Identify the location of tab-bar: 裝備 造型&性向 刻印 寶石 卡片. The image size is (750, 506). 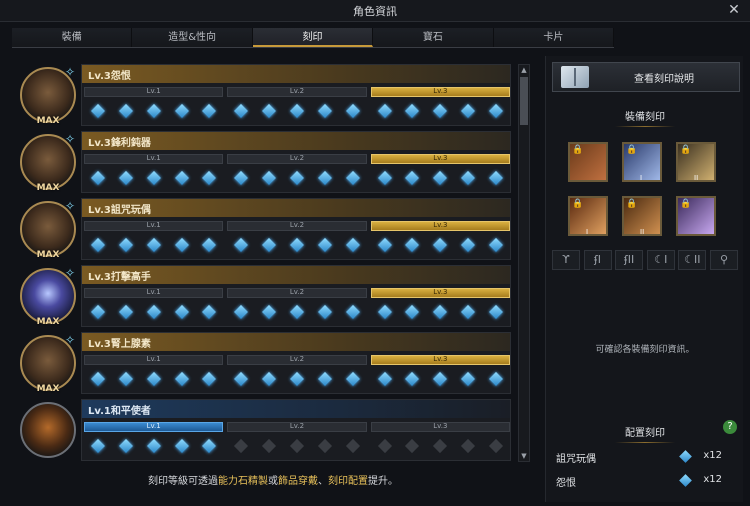
(313, 38).